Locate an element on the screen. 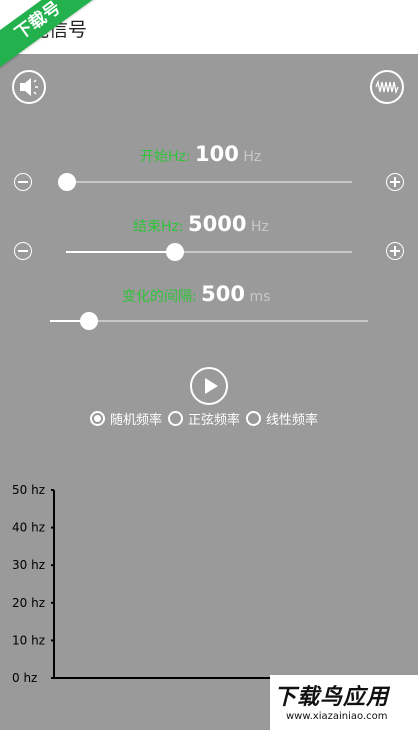  start-hz-label: 开始Hz: 100 Hz is located at coordinates (200, 154).